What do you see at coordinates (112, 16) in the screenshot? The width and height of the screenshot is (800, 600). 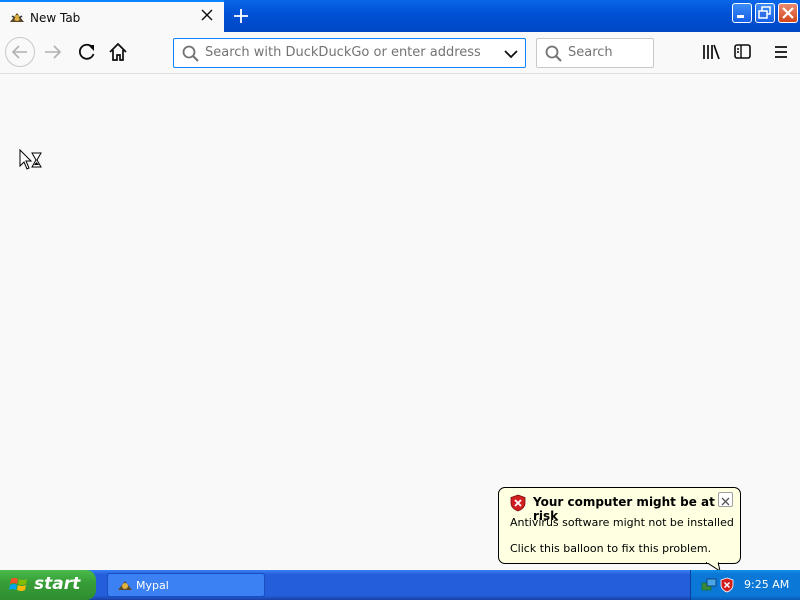 I see `tab-new-tab: New Tab` at bounding box center [112, 16].